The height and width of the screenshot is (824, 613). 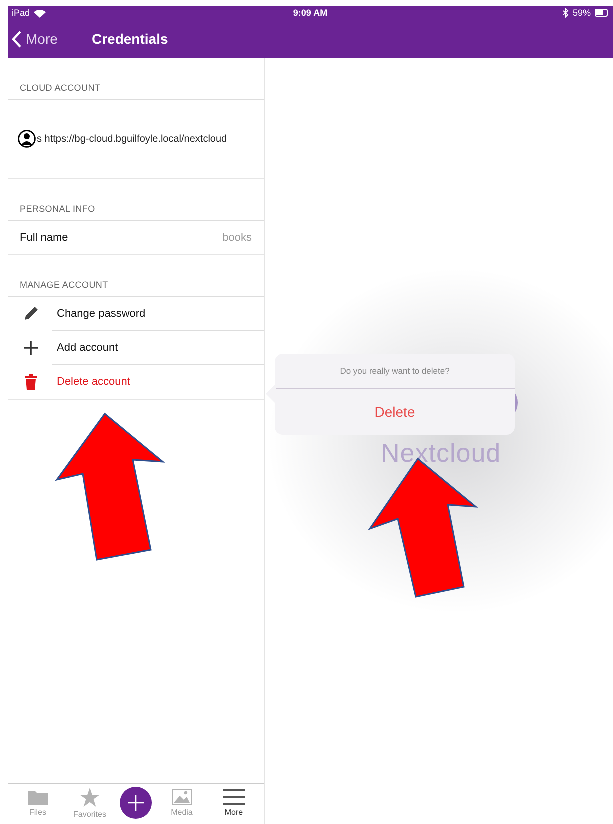 What do you see at coordinates (136, 276) in the screenshot?
I see `section-header: MANAGE ACCOUNT` at bounding box center [136, 276].